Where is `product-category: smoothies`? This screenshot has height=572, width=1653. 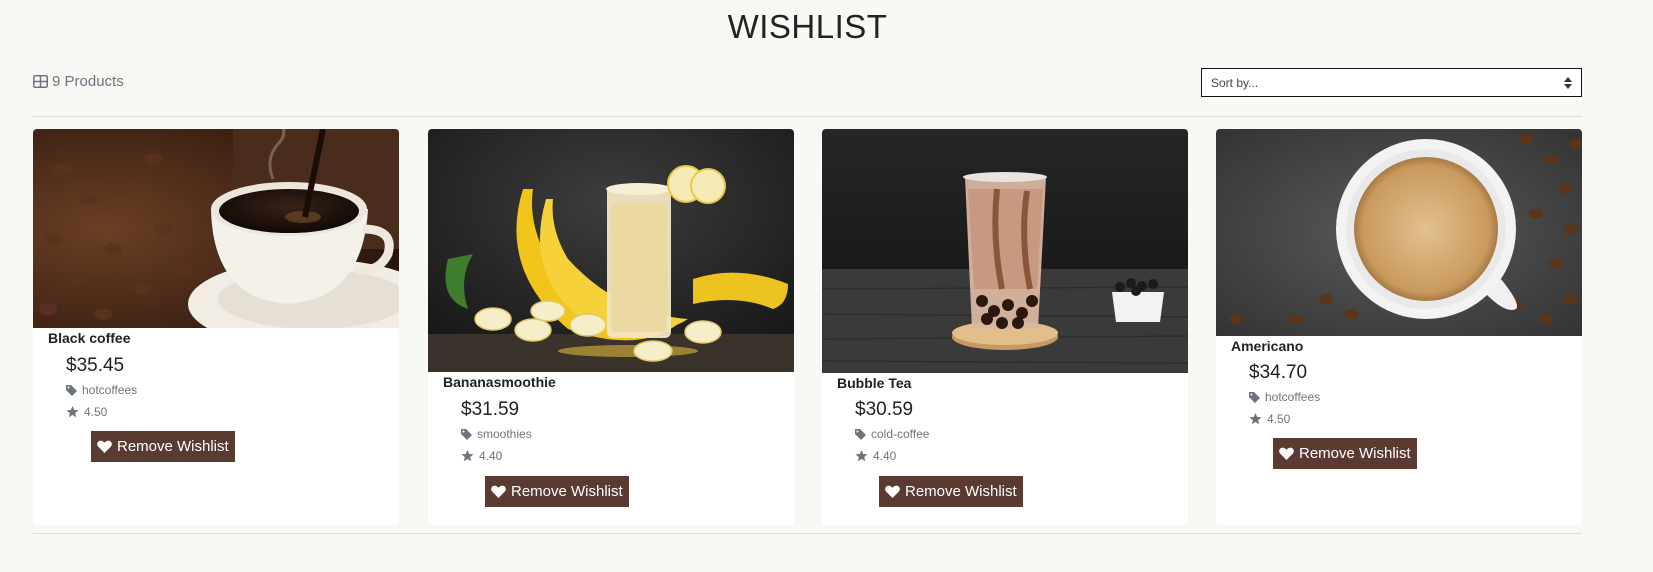 product-category: smoothies is located at coordinates (496, 434).